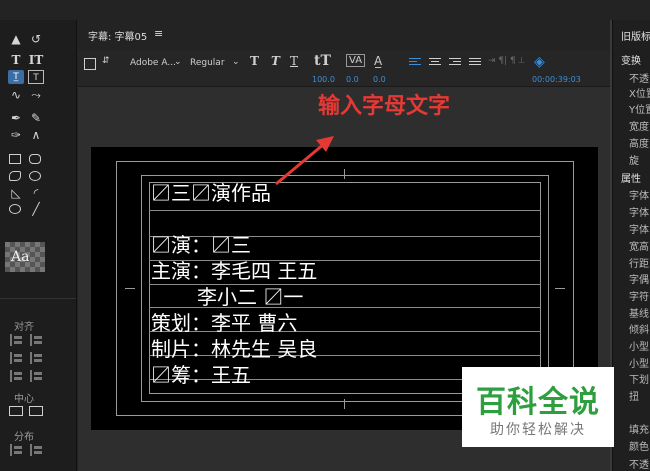 The height and width of the screenshot is (471, 650). Describe the element at coordinates (24, 399) in the screenshot. I see `center-section-label: 中心` at that location.